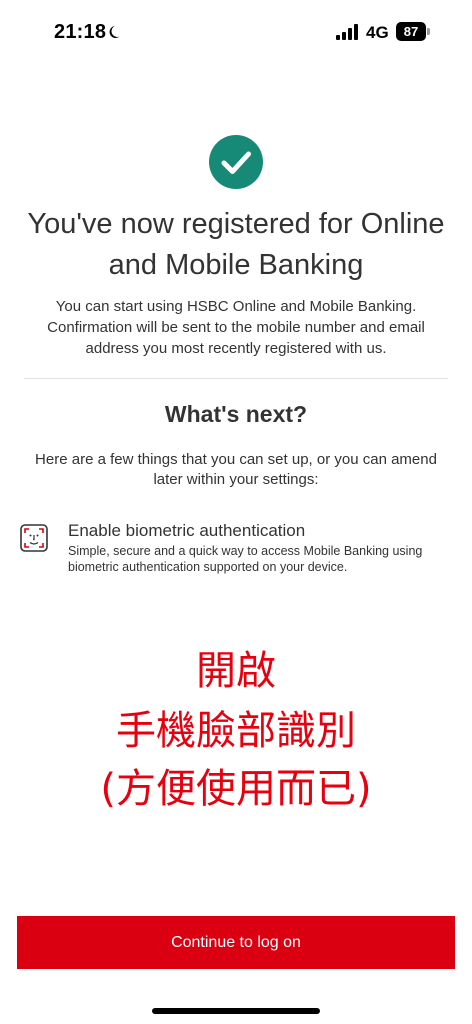 The height and width of the screenshot is (1024, 472). What do you see at coordinates (236, 414) in the screenshot?
I see `whats-next-title: What's next?` at bounding box center [236, 414].